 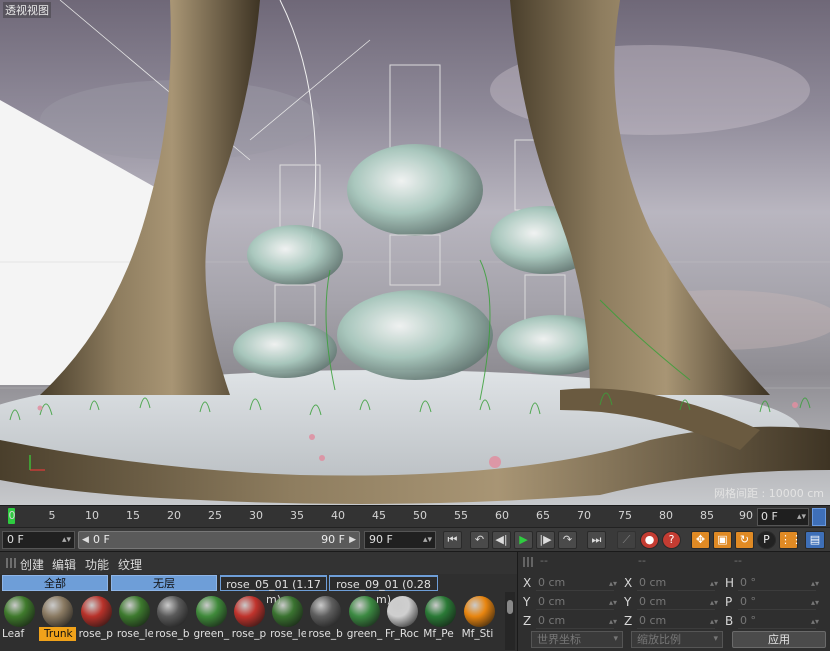 What do you see at coordinates (64, 564) in the screenshot?
I see `menu-edit: 编辑` at bounding box center [64, 564].